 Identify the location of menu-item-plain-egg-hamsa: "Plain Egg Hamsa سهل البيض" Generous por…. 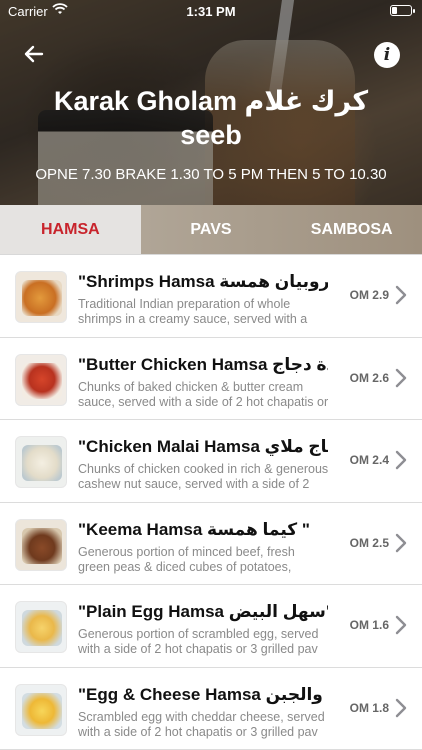
(211, 626).